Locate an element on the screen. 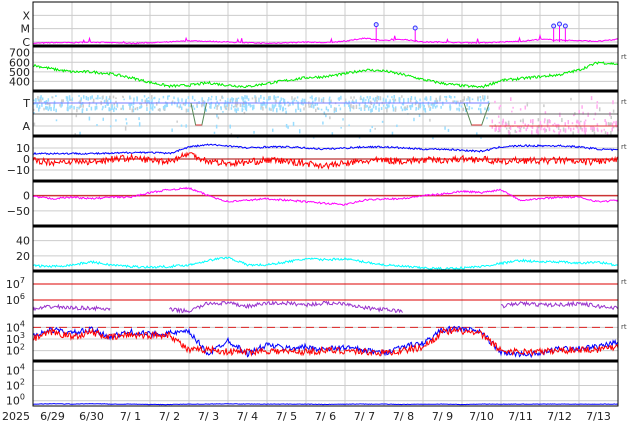 The height and width of the screenshot is (424, 634). series-line-x-ray-flux is located at coordinates (325, 39).